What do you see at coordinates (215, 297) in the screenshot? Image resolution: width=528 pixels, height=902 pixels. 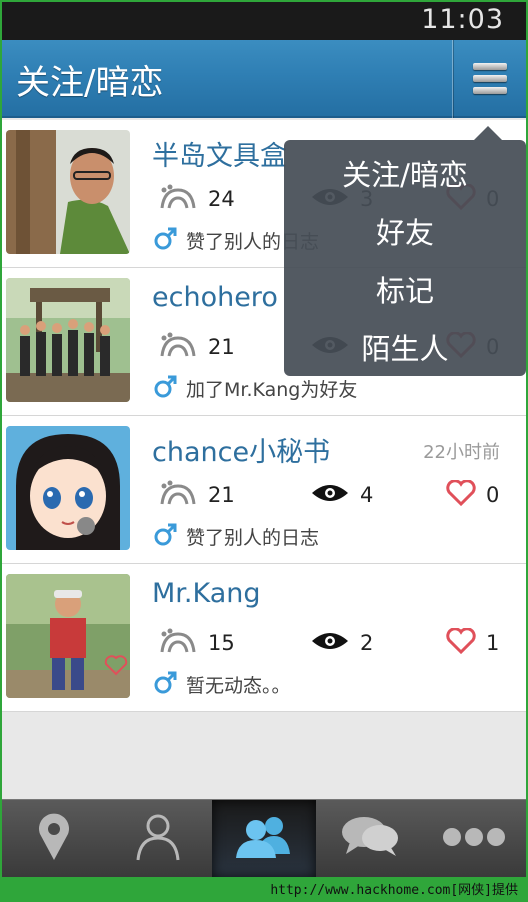 I see `user-name: echohero` at bounding box center [215, 297].